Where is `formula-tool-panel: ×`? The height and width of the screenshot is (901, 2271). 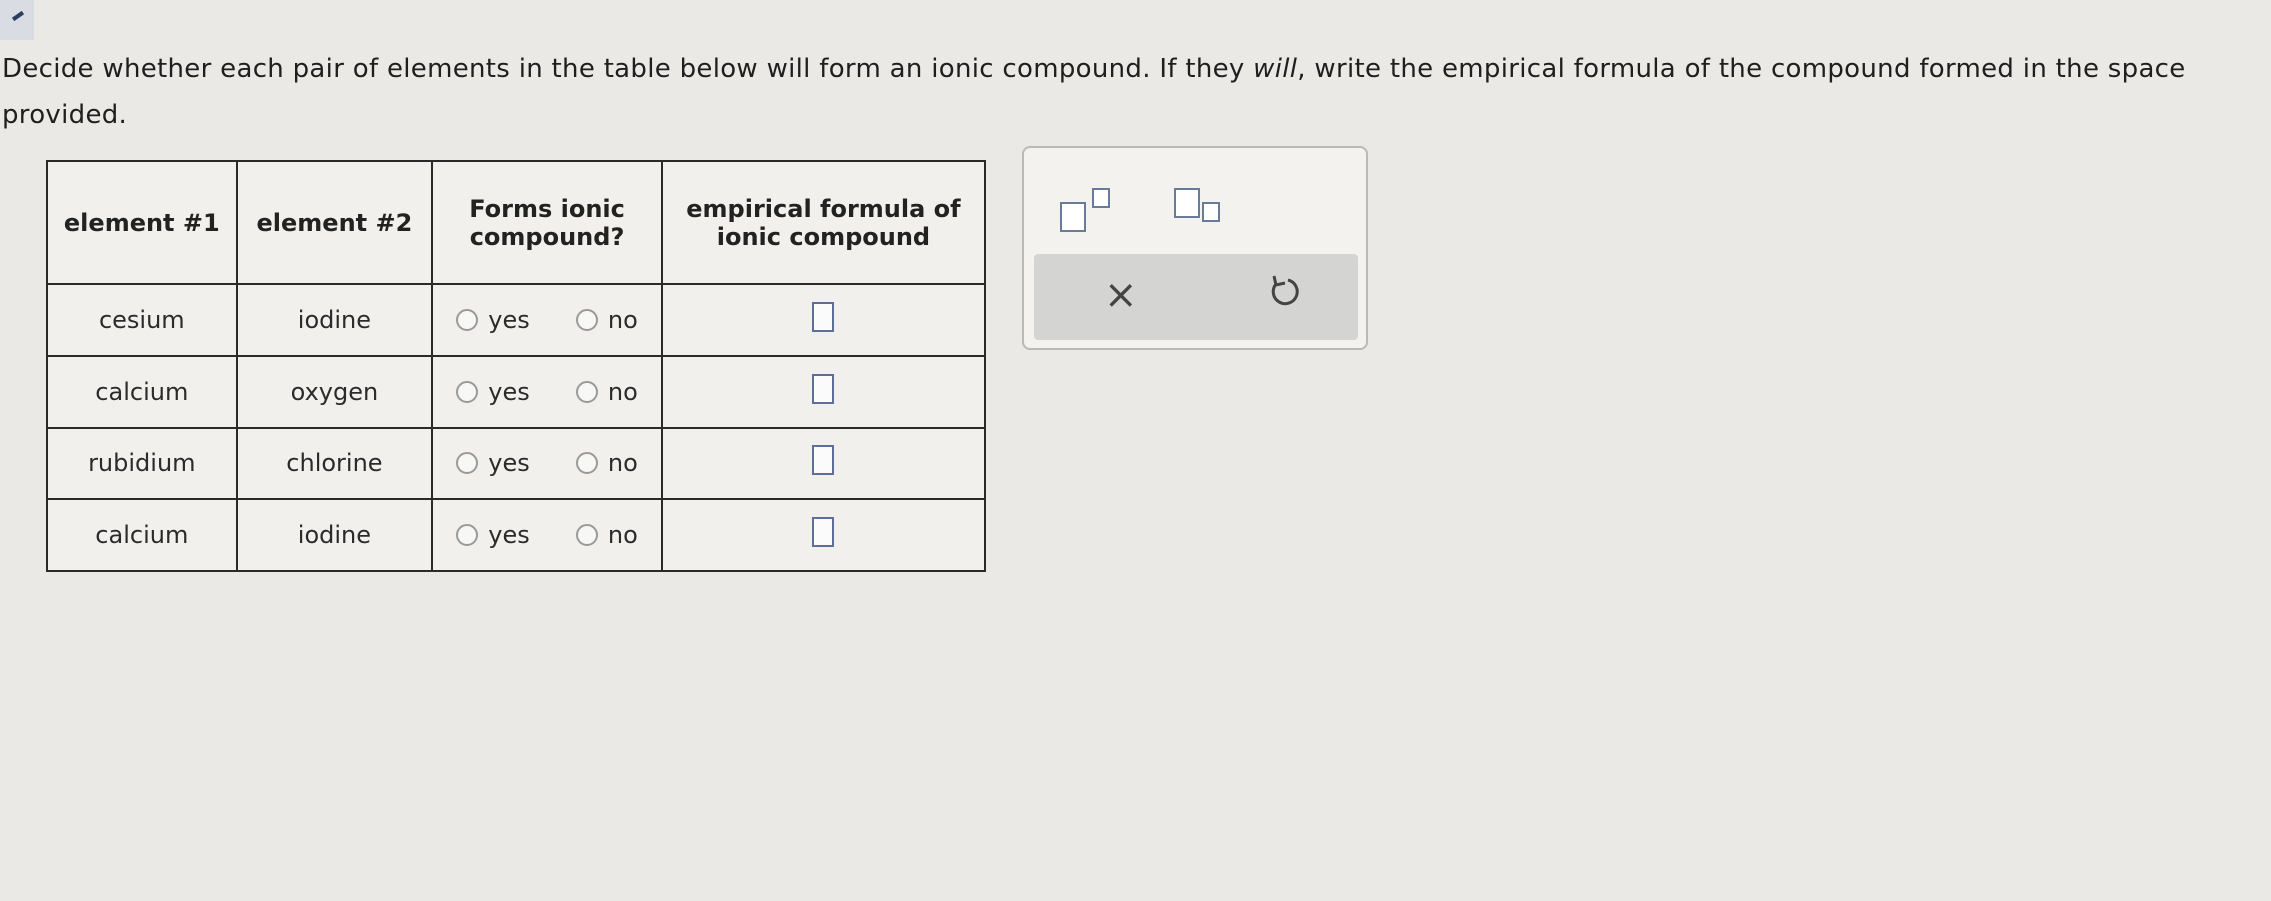 formula-tool-panel: × is located at coordinates (1195, 248).